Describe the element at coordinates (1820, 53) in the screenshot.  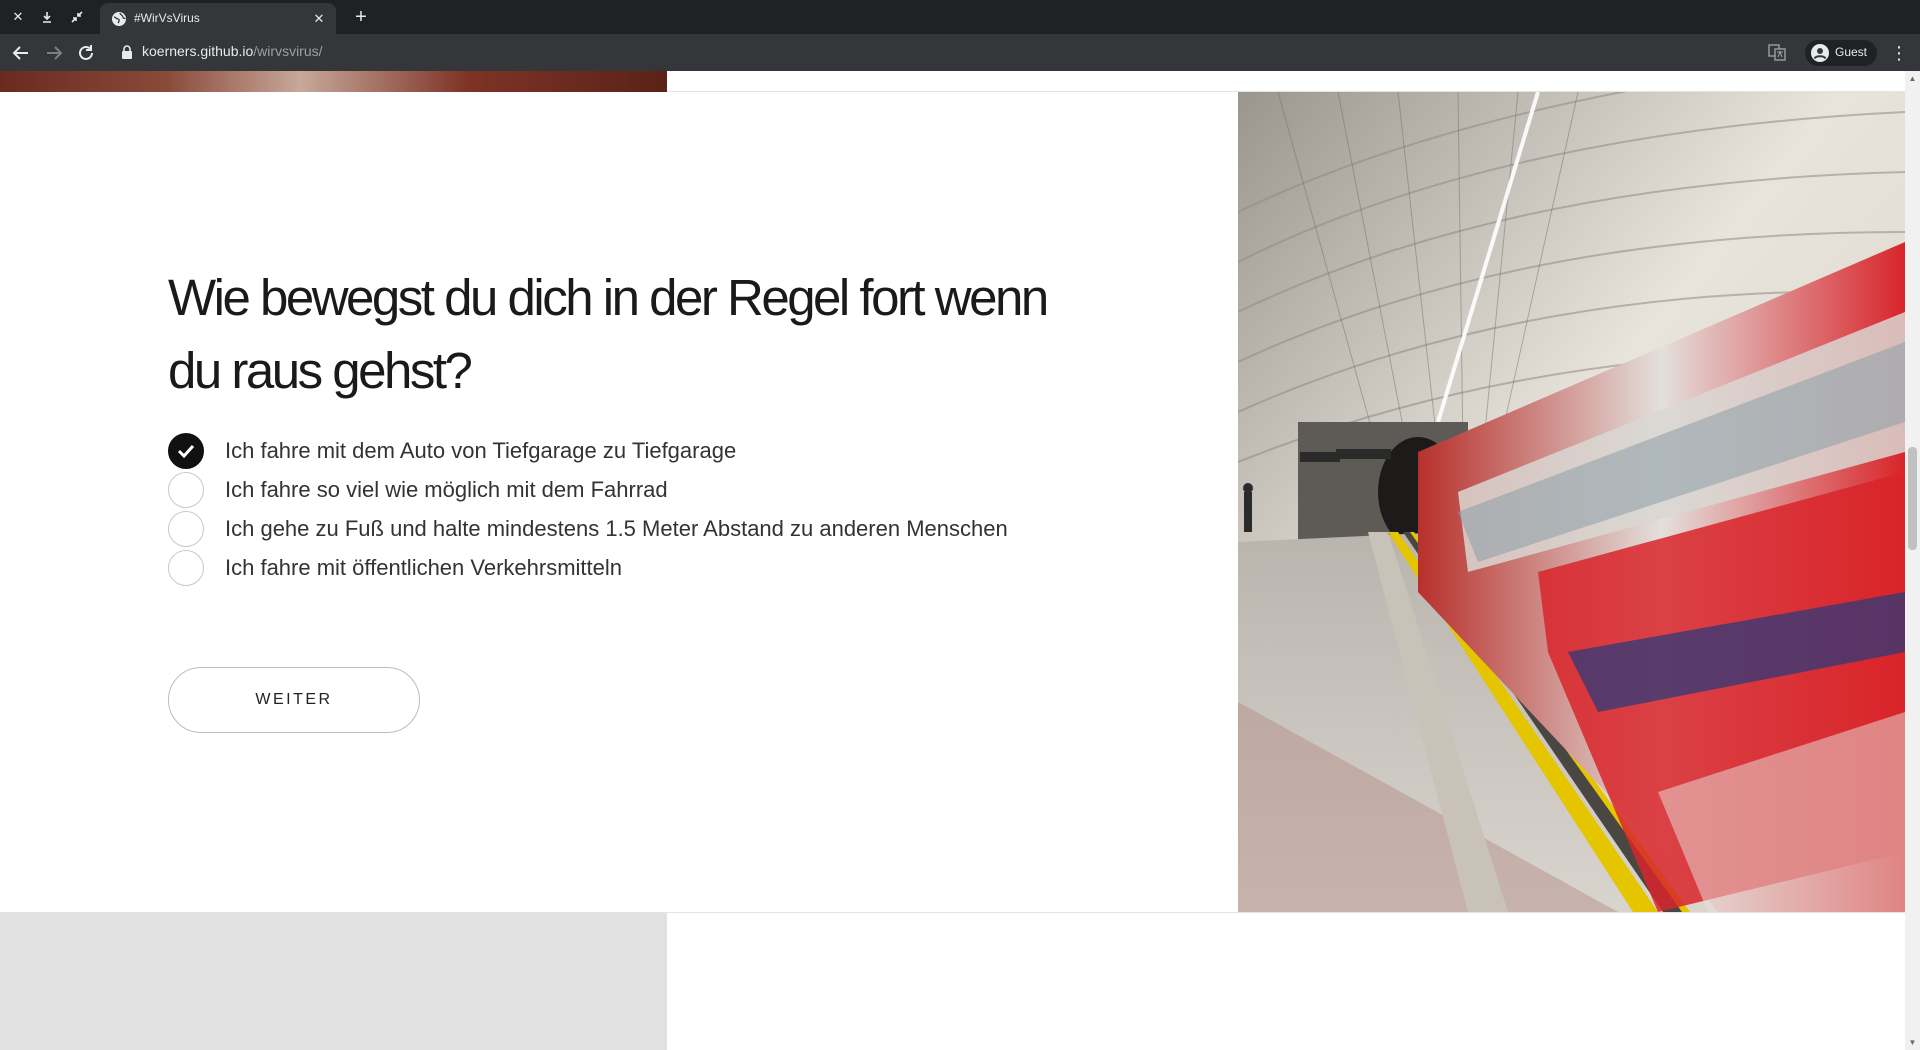
I see `avatar-icon` at that location.